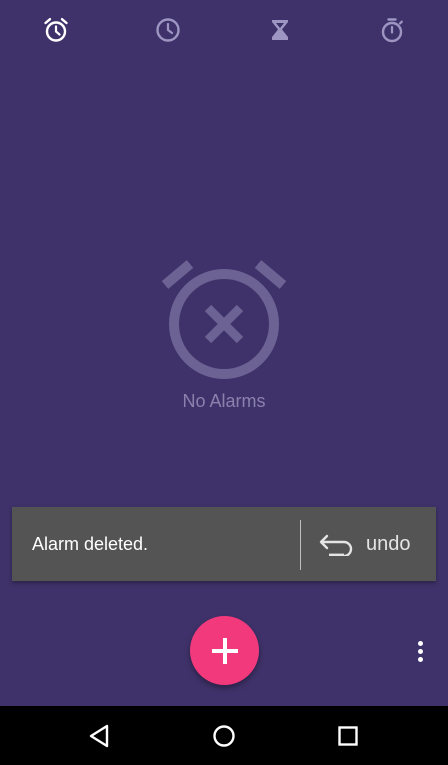 Image resolution: width=448 pixels, height=765 pixels. I want to click on tab-clock, so click(168, 30).